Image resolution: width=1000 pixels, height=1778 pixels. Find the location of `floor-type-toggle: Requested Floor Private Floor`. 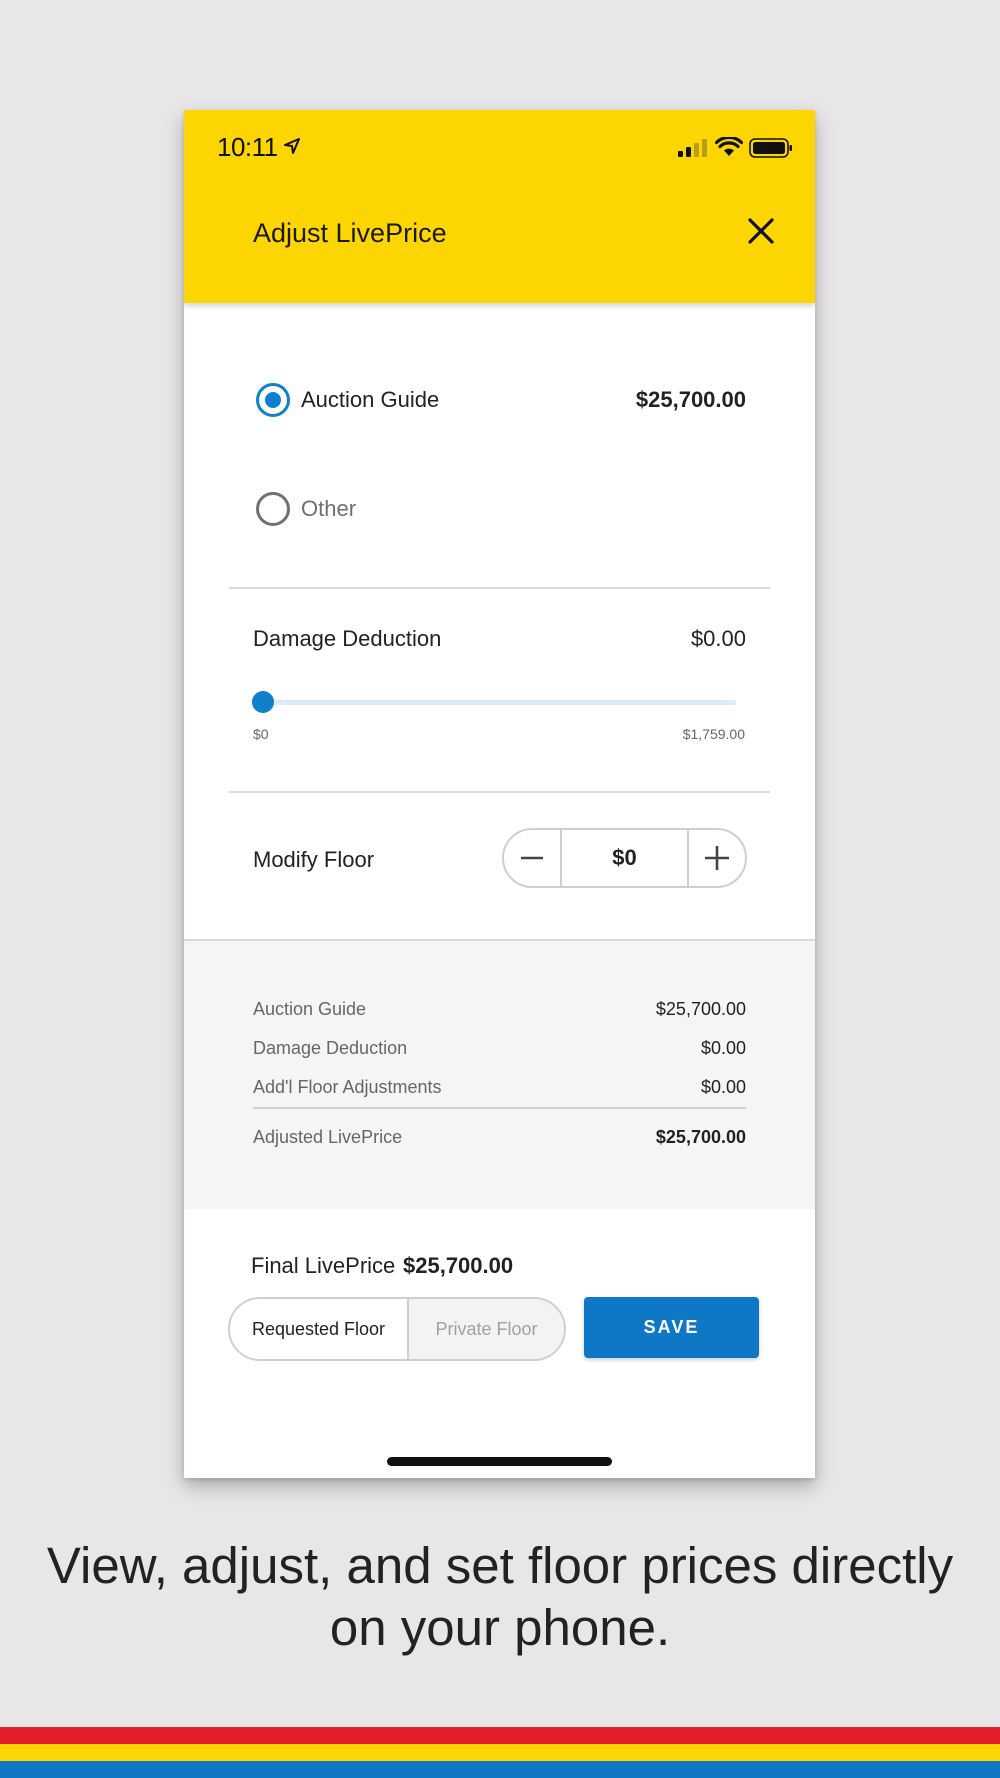

floor-type-toggle: Requested Floor Private Floor is located at coordinates (397, 1329).